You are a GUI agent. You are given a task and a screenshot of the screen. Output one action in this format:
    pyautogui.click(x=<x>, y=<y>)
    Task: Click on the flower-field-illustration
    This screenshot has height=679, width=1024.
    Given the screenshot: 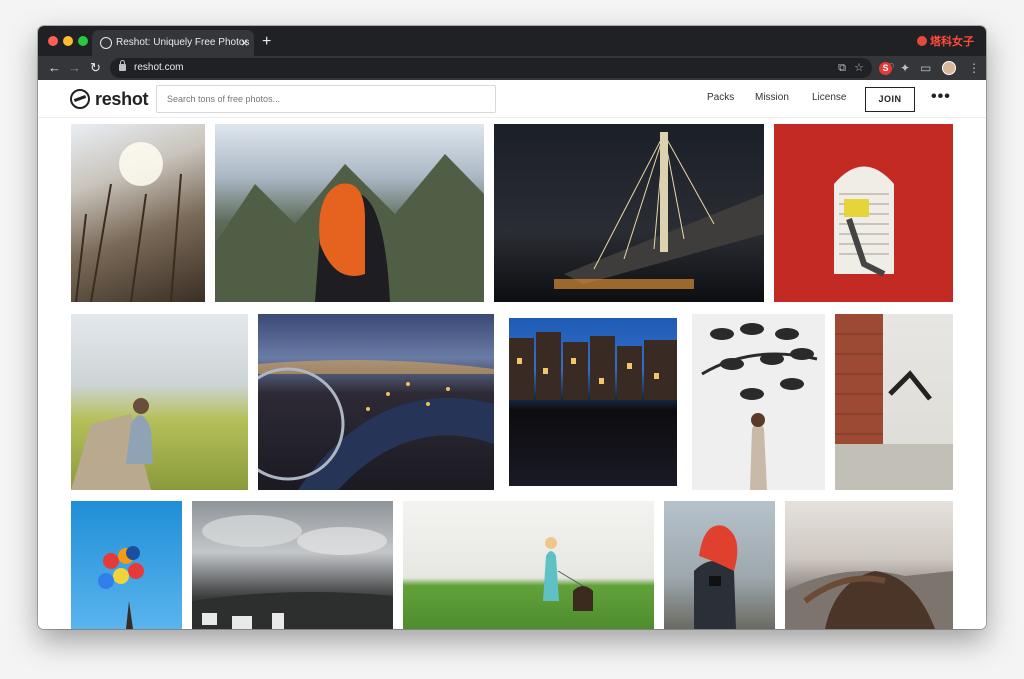 What is the action you would take?
    pyautogui.click(x=112, y=444)
    